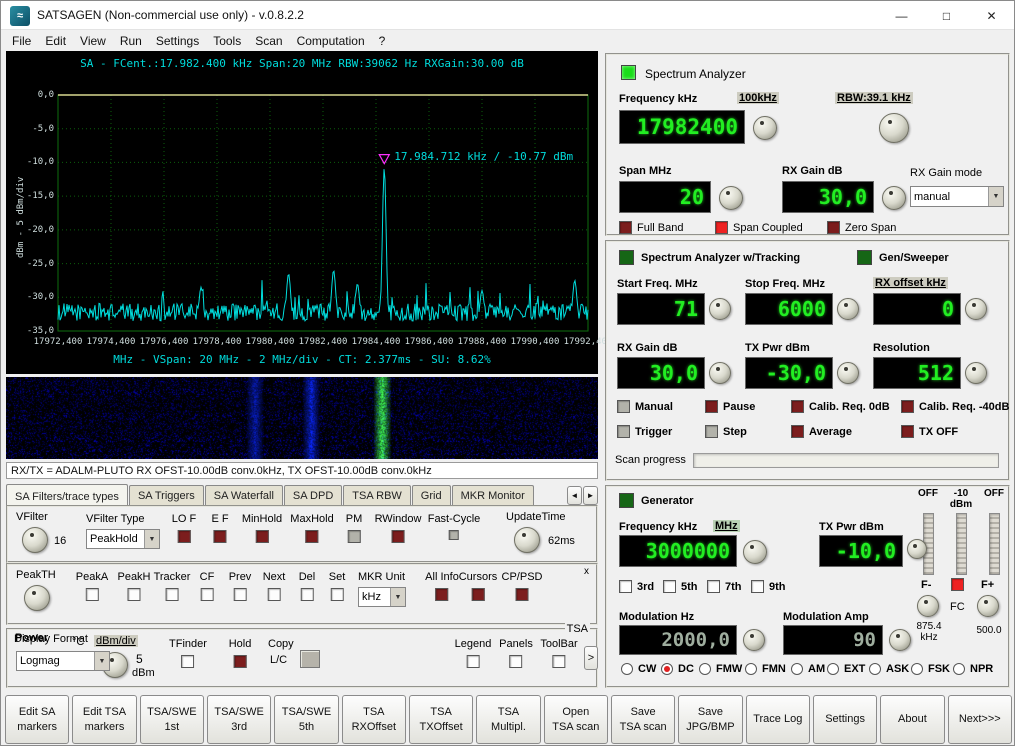 The width and height of the screenshot is (1015, 746). Describe the element at coordinates (240, 661) in the screenshot. I see `checkbox-hold` at that location.